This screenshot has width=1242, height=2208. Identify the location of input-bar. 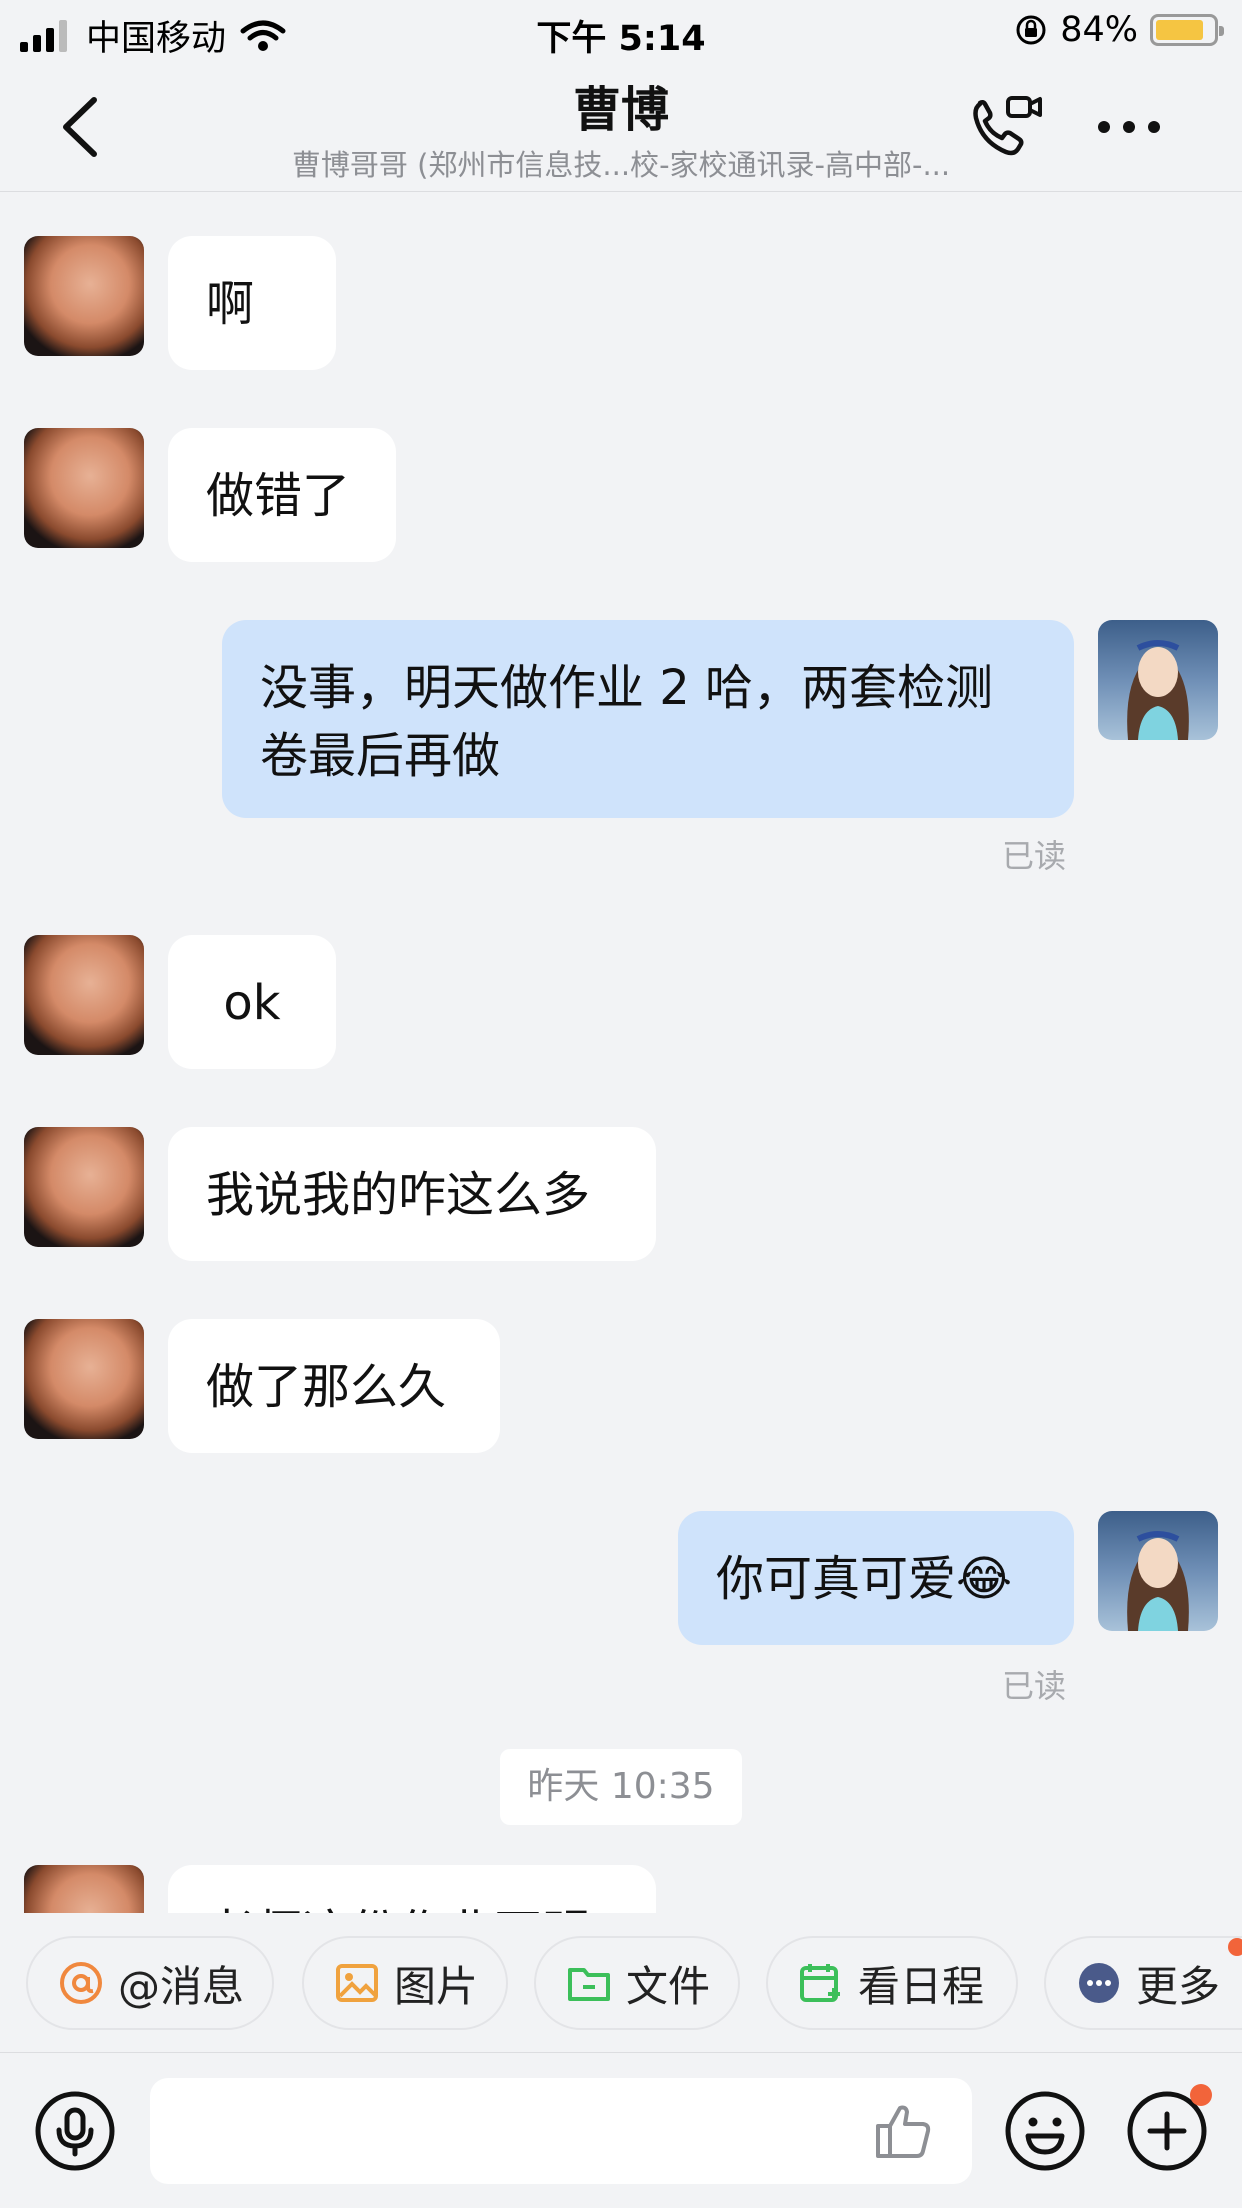
(621, 2131).